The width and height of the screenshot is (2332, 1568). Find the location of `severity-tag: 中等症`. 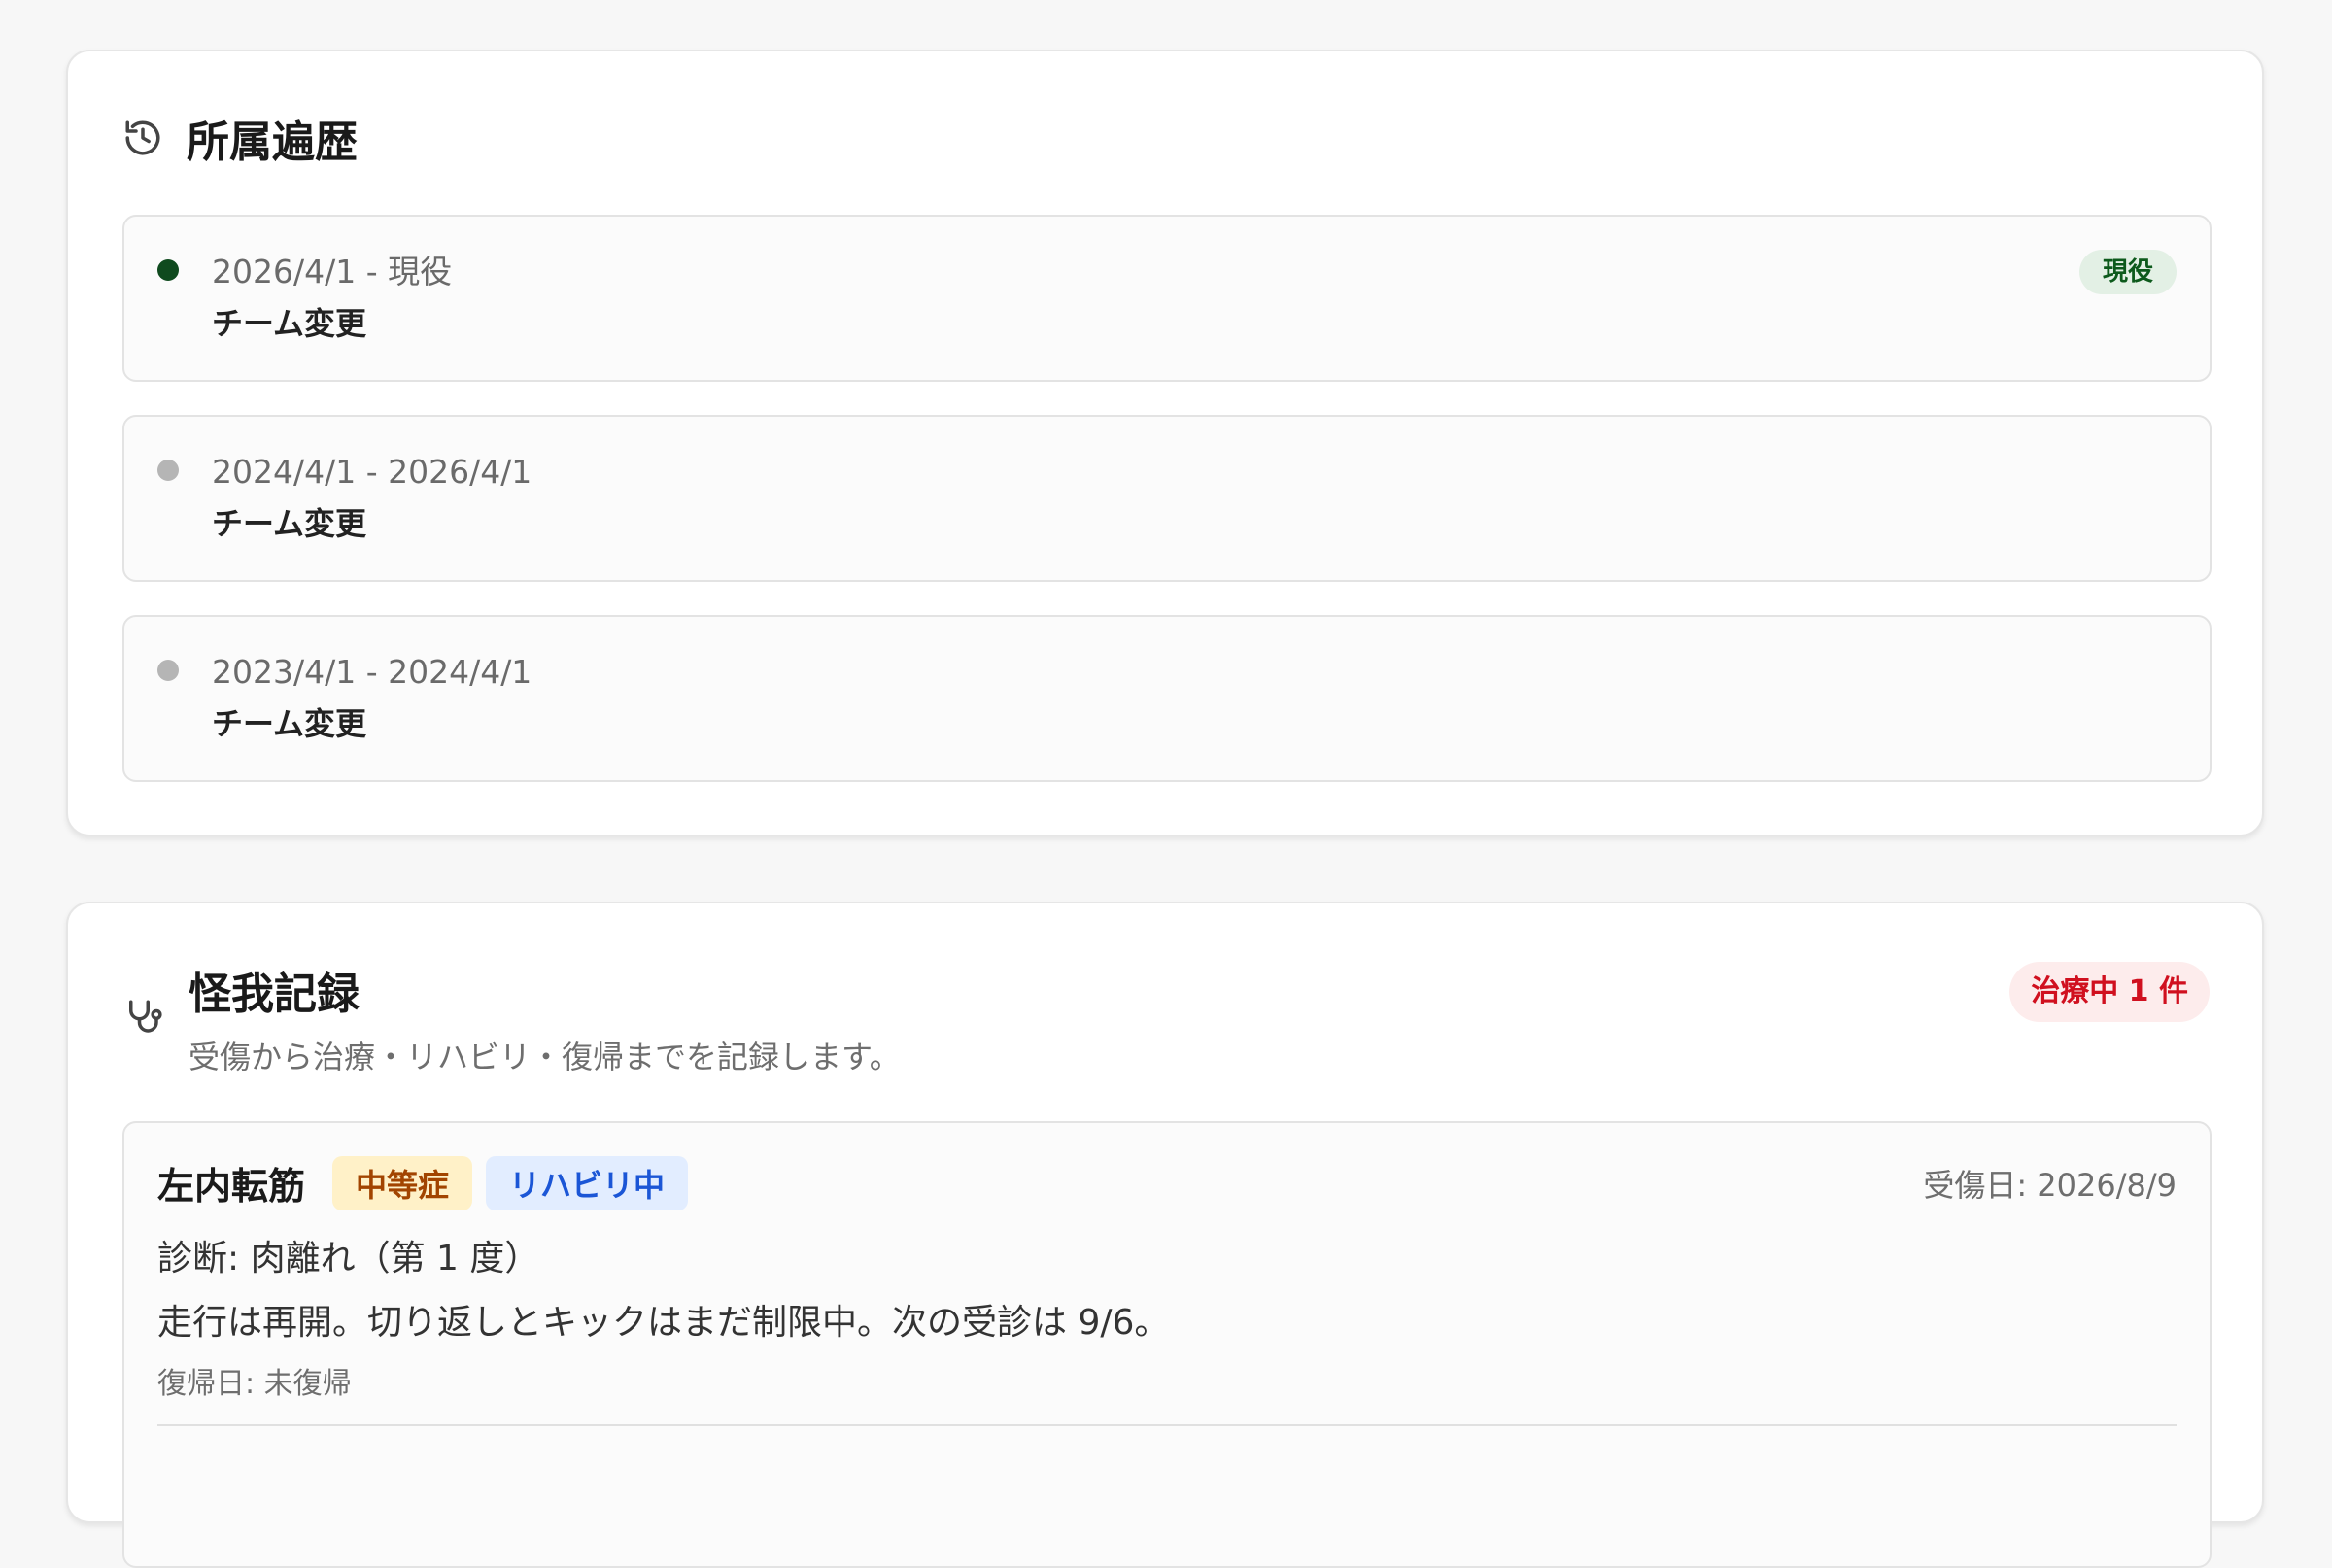

severity-tag: 中等症 is located at coordinates (402, 1183).